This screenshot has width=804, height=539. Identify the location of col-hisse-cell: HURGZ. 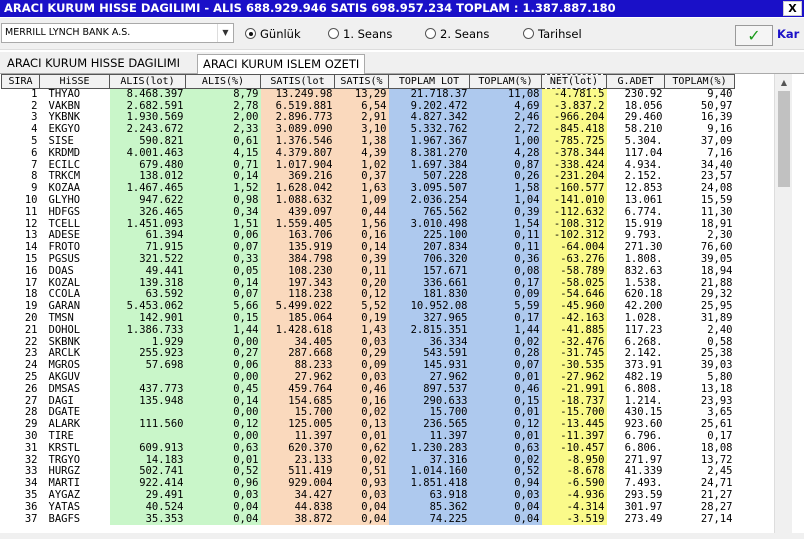
(64, 472).